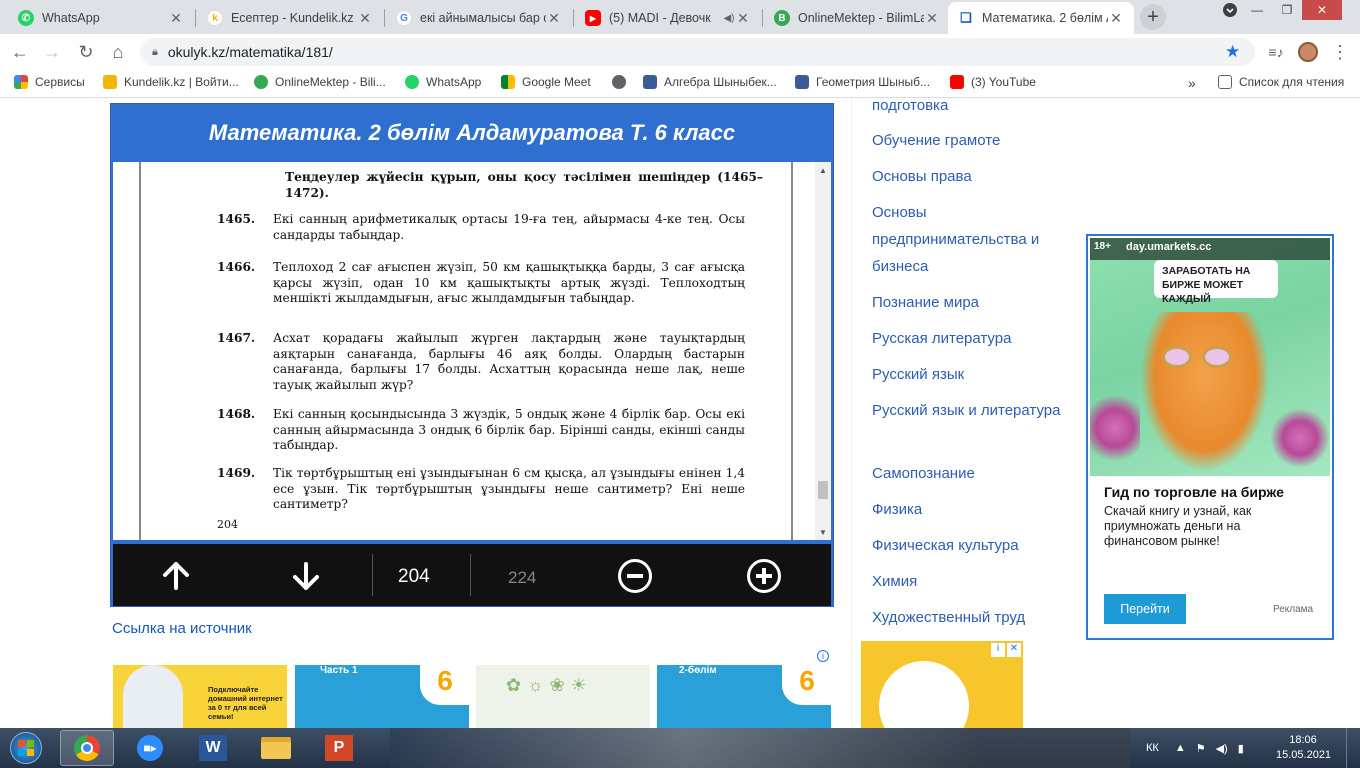  Describe the element at coordinates (1217, 357) in the screenshot. I see `sunglasses-lens` at that location.